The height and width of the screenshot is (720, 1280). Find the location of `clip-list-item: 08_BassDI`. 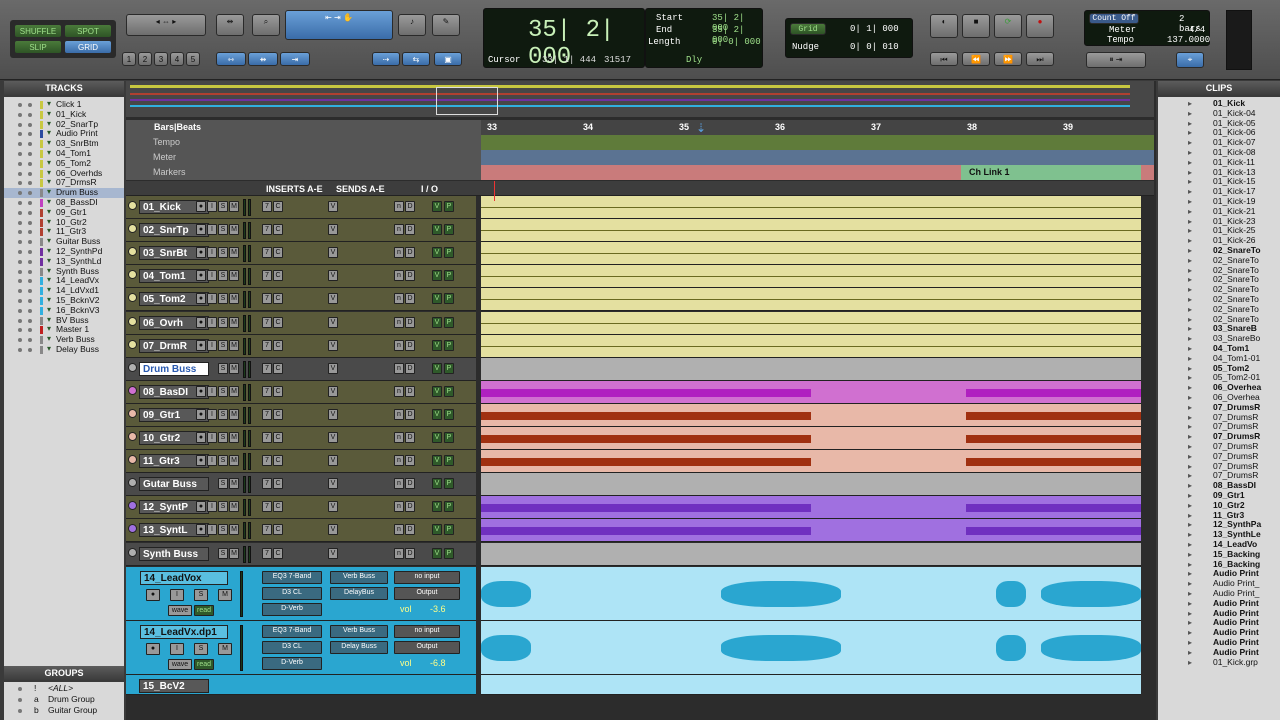

clip-list-item: 08_BassDI is located at coordinates (1246, 486).